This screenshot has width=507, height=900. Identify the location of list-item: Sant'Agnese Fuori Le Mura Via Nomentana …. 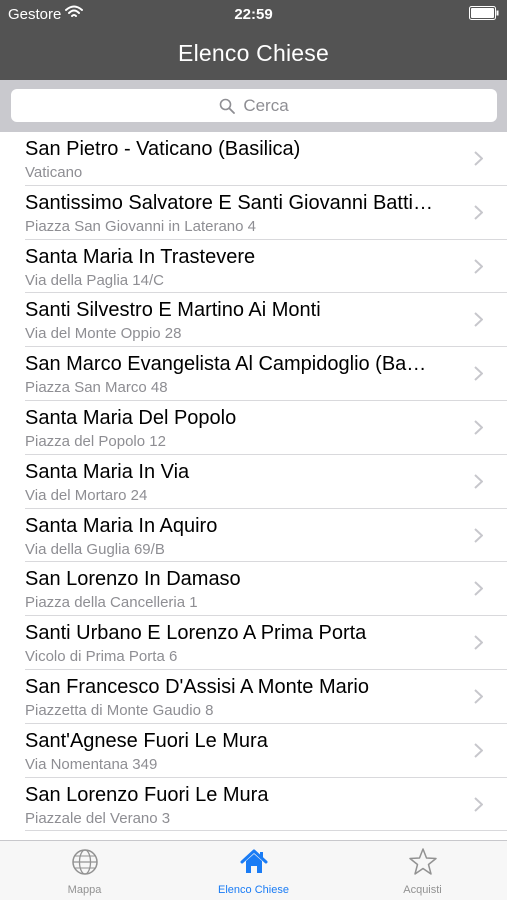
(253, 751).